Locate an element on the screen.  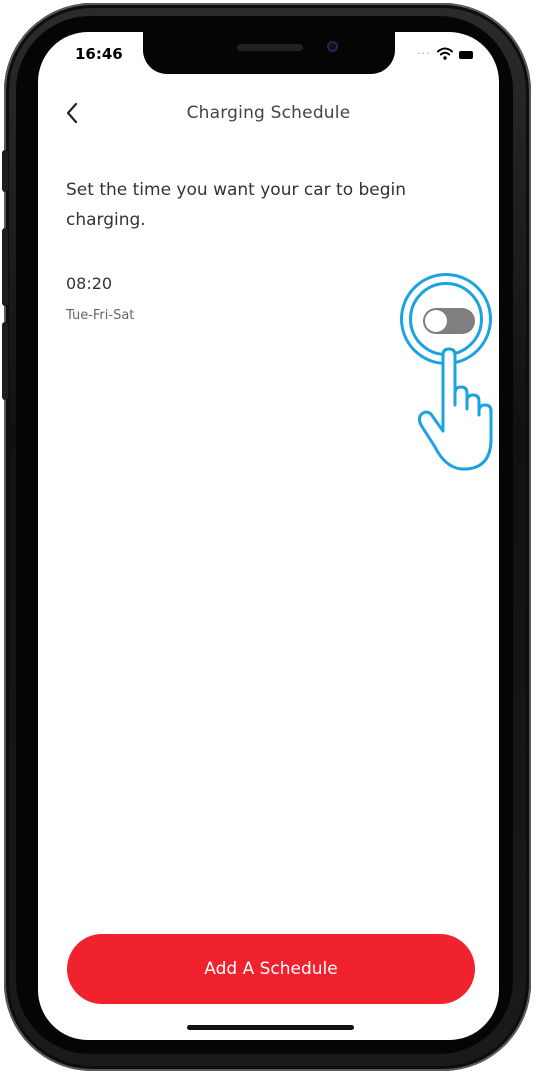
volume-down-button is located at coordinates (5, 361).